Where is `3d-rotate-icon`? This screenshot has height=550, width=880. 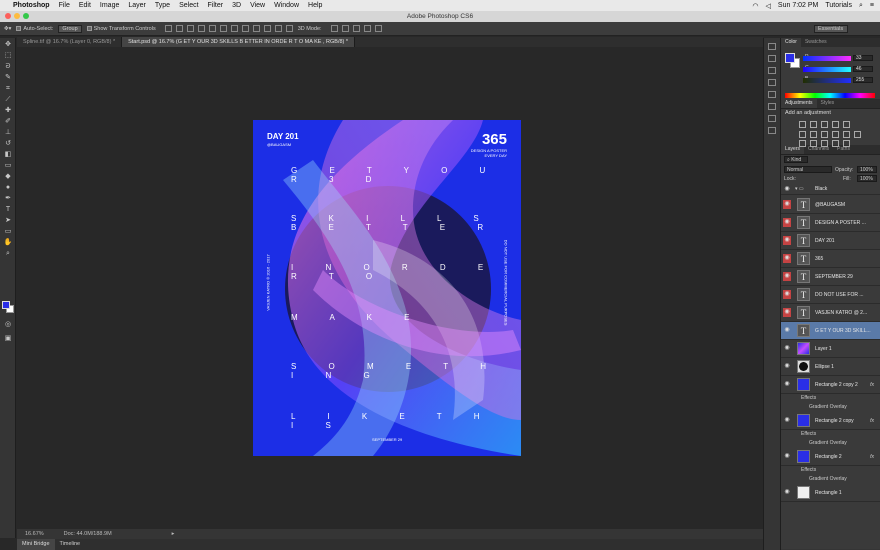
3d-rotate-icon is located at coordinates (334, 28).